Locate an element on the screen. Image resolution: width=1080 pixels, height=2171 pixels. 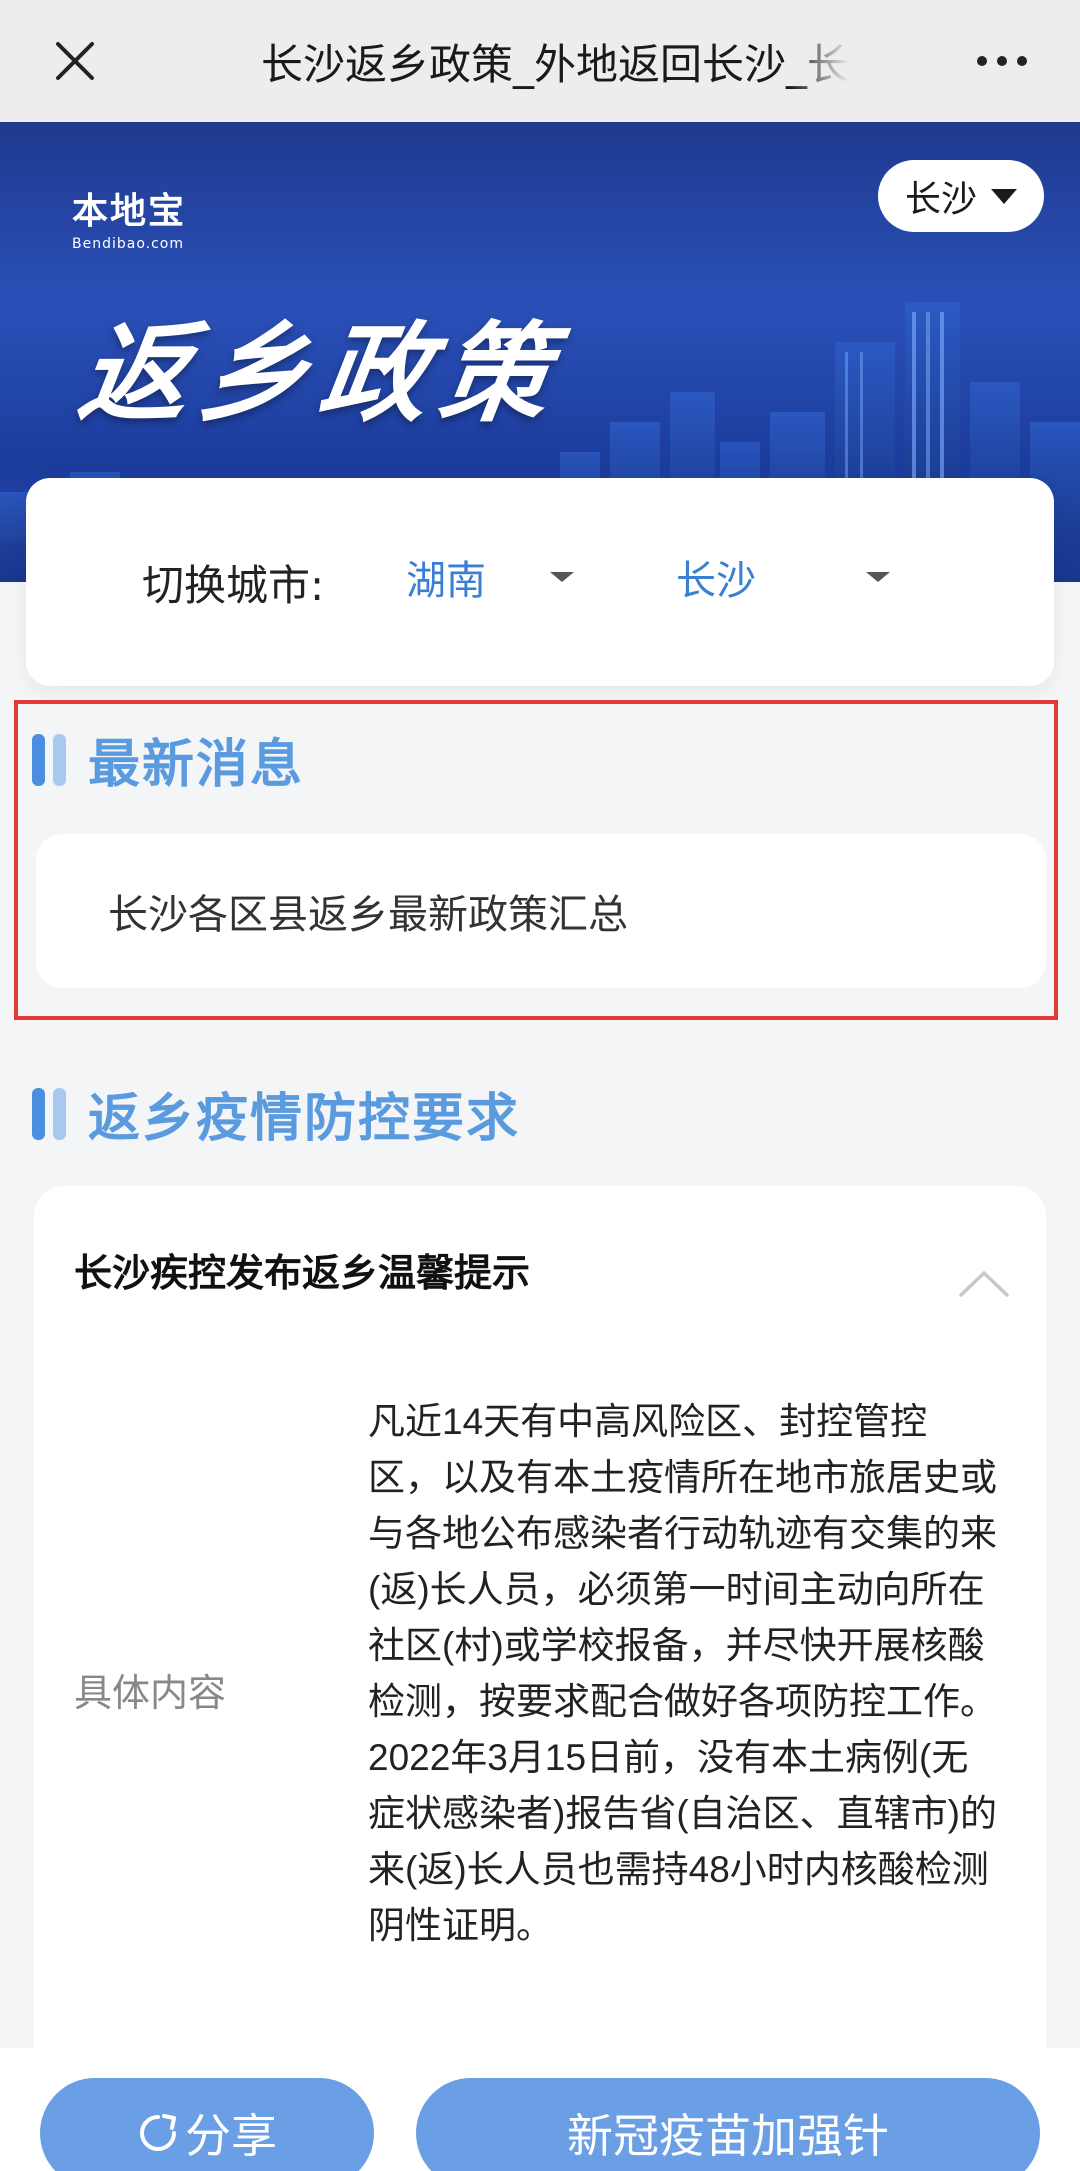
requirement-card-title: 长沙疾控发布返乡温馨提示 is located at coordinates (302, 1273).